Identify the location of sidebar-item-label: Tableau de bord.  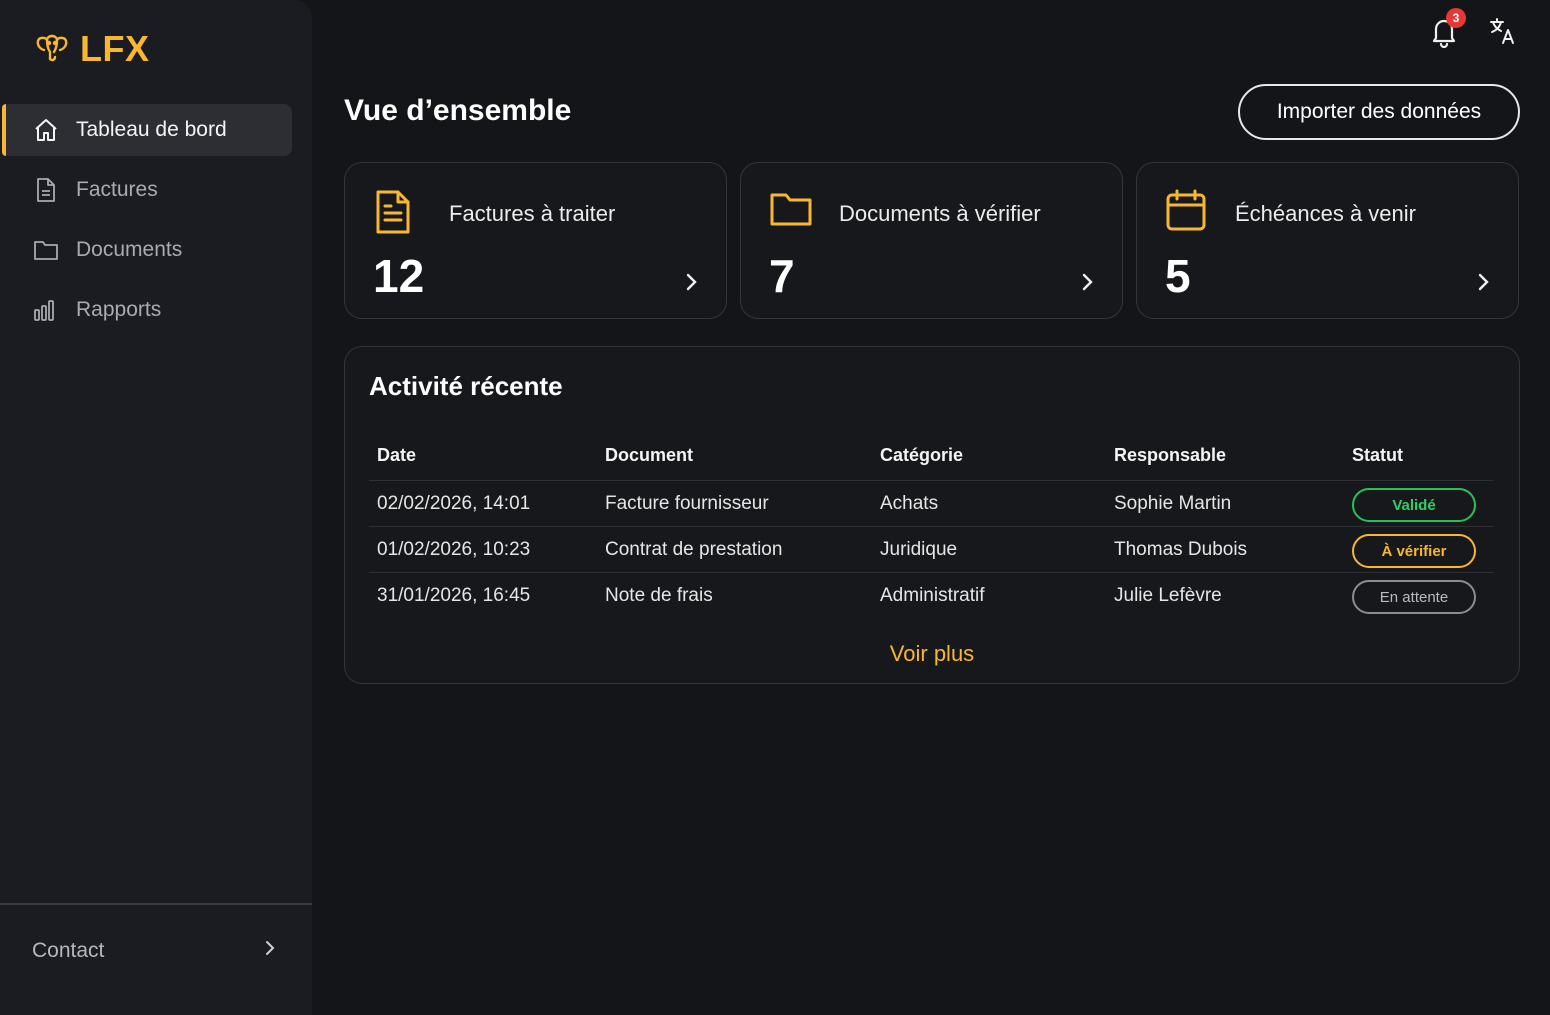
(151, 129).